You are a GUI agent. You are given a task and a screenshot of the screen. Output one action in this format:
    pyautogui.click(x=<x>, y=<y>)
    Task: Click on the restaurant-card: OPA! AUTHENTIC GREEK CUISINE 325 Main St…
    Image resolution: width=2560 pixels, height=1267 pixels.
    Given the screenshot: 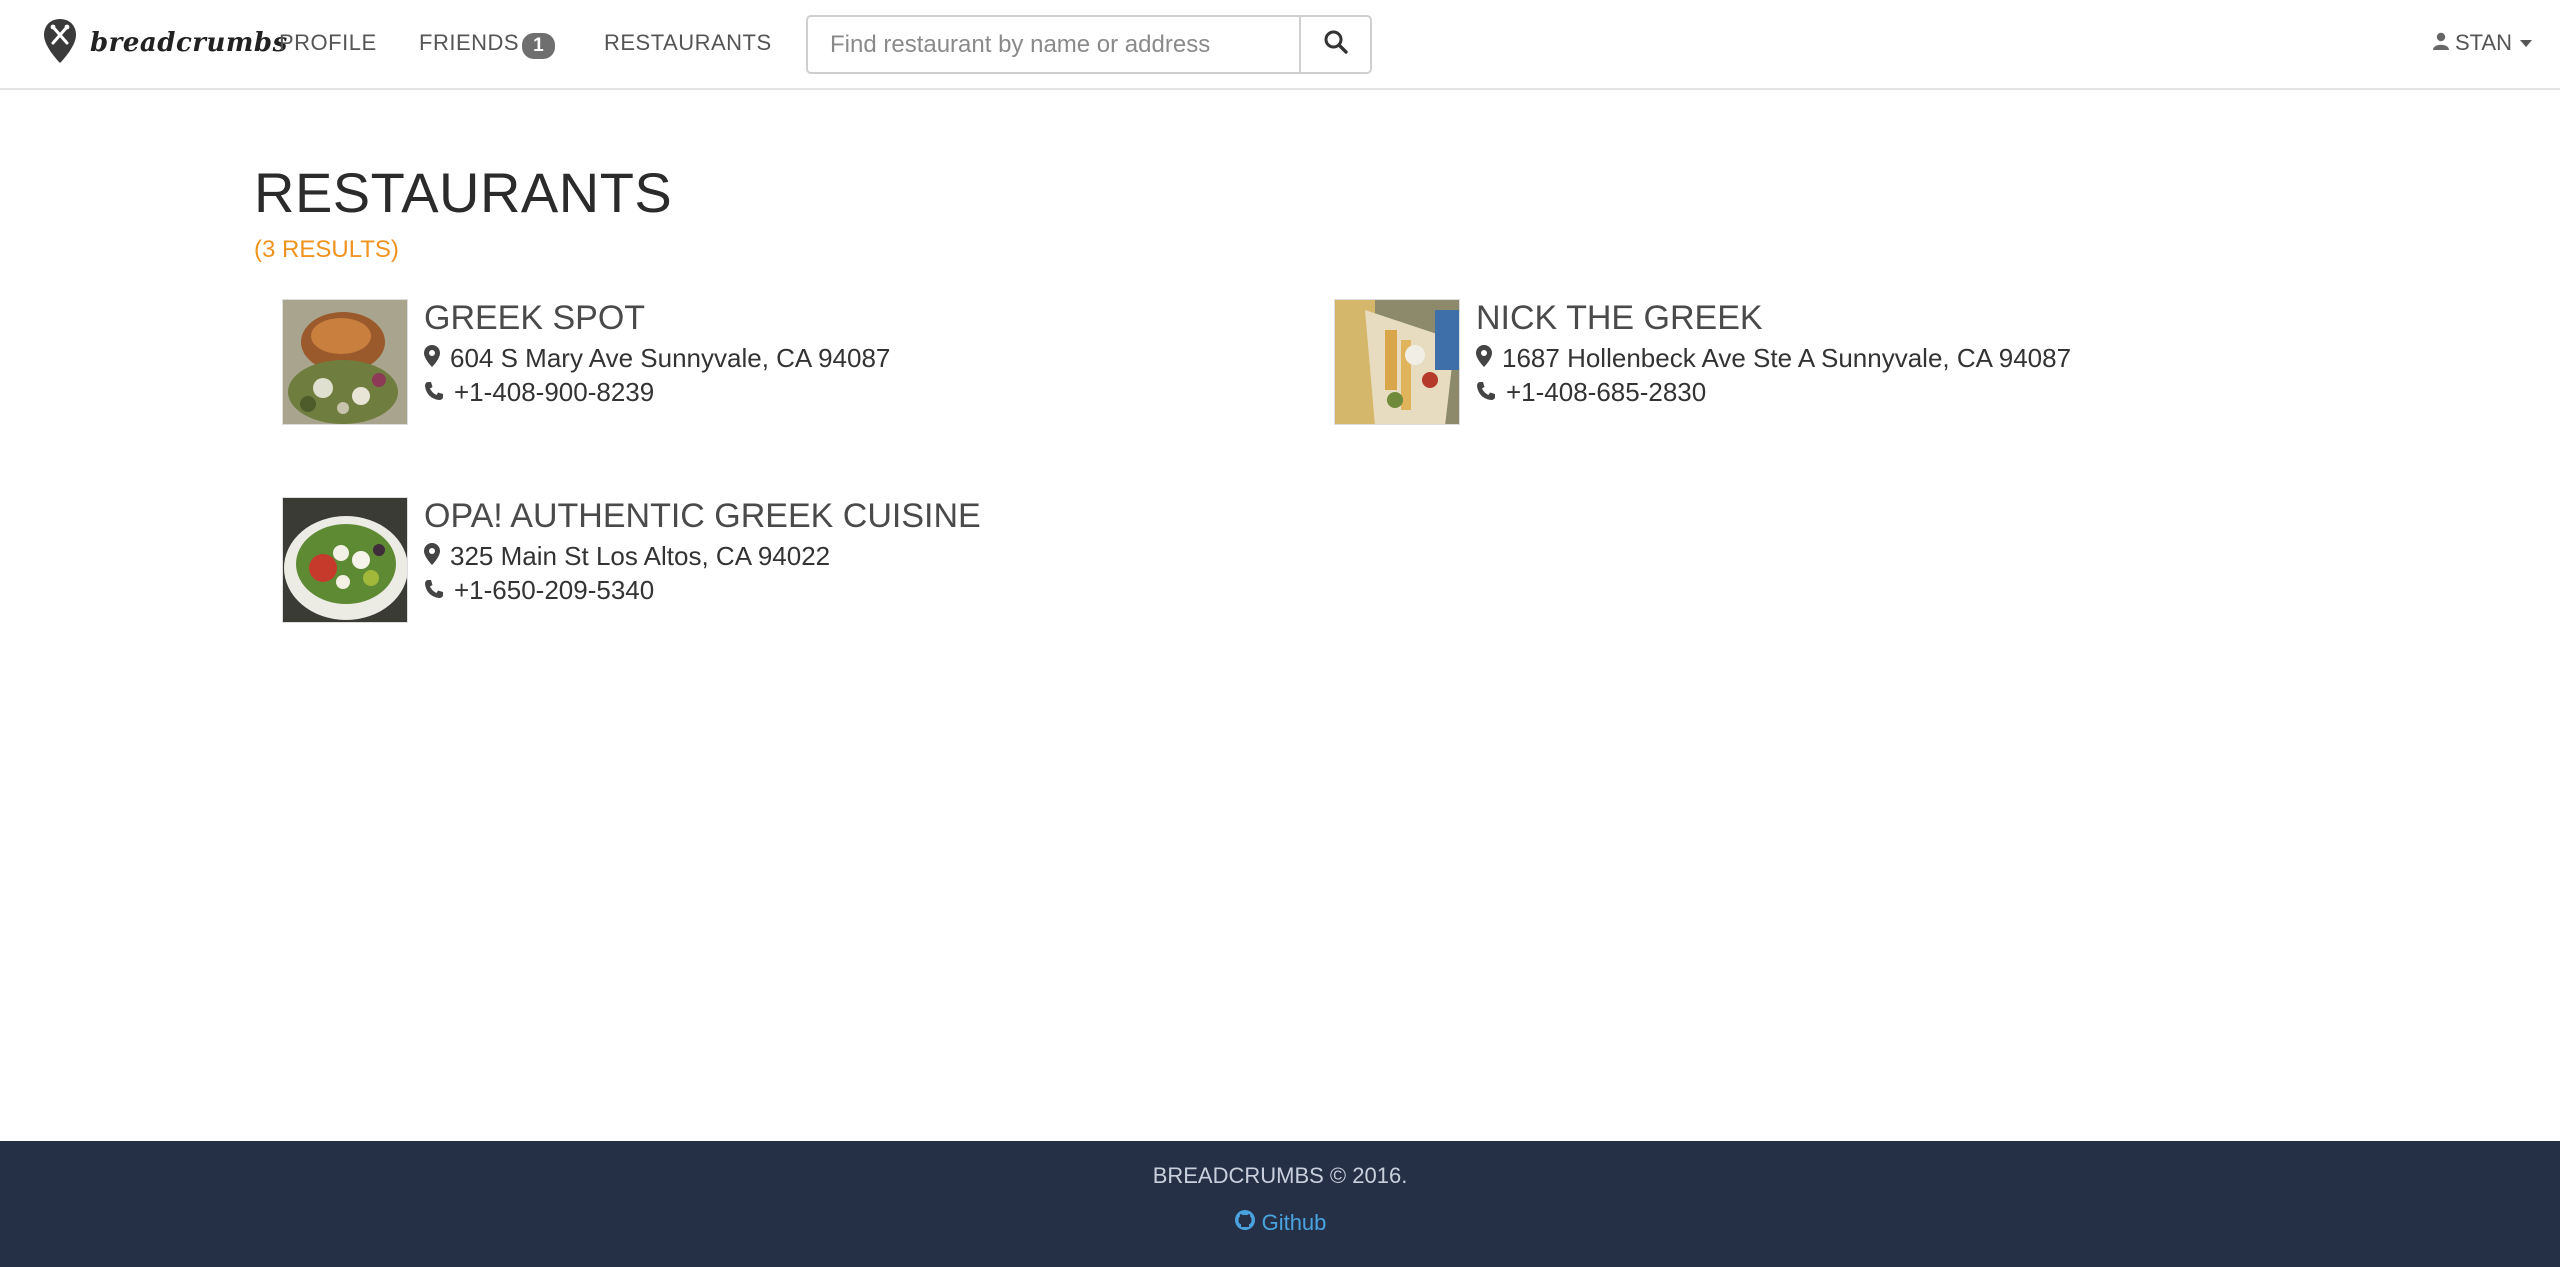 What is the action you would take?
    pyautogui.click(x=732, y=562)
    